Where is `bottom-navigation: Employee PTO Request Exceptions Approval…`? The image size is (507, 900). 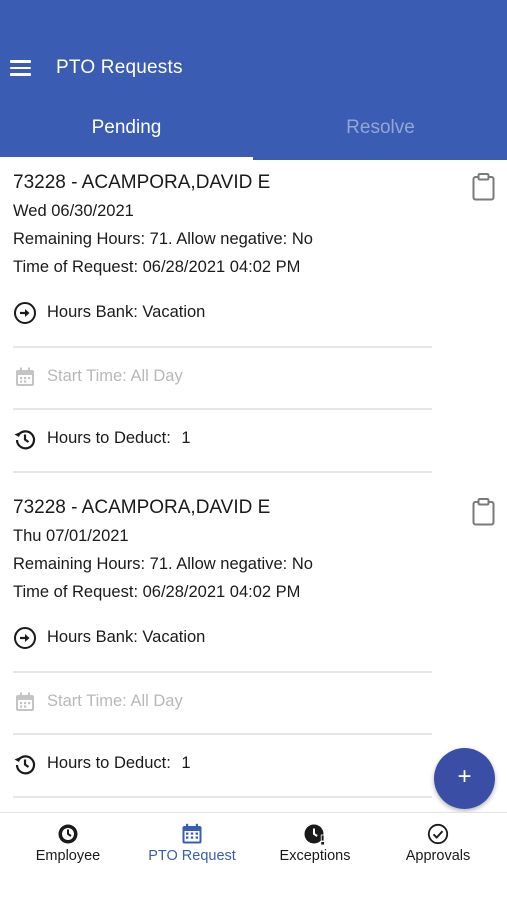 bottom-navigation: Employee PTO Request Exceptions Approval… is located at coordinates (253, 856).